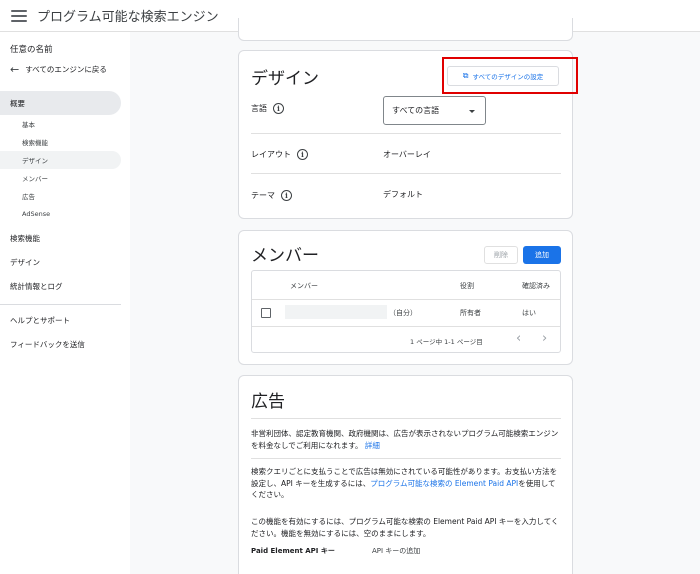 The height and width of the screenshot is (574, 700). I want to click on ads-title: 広告, so click(268, 402).